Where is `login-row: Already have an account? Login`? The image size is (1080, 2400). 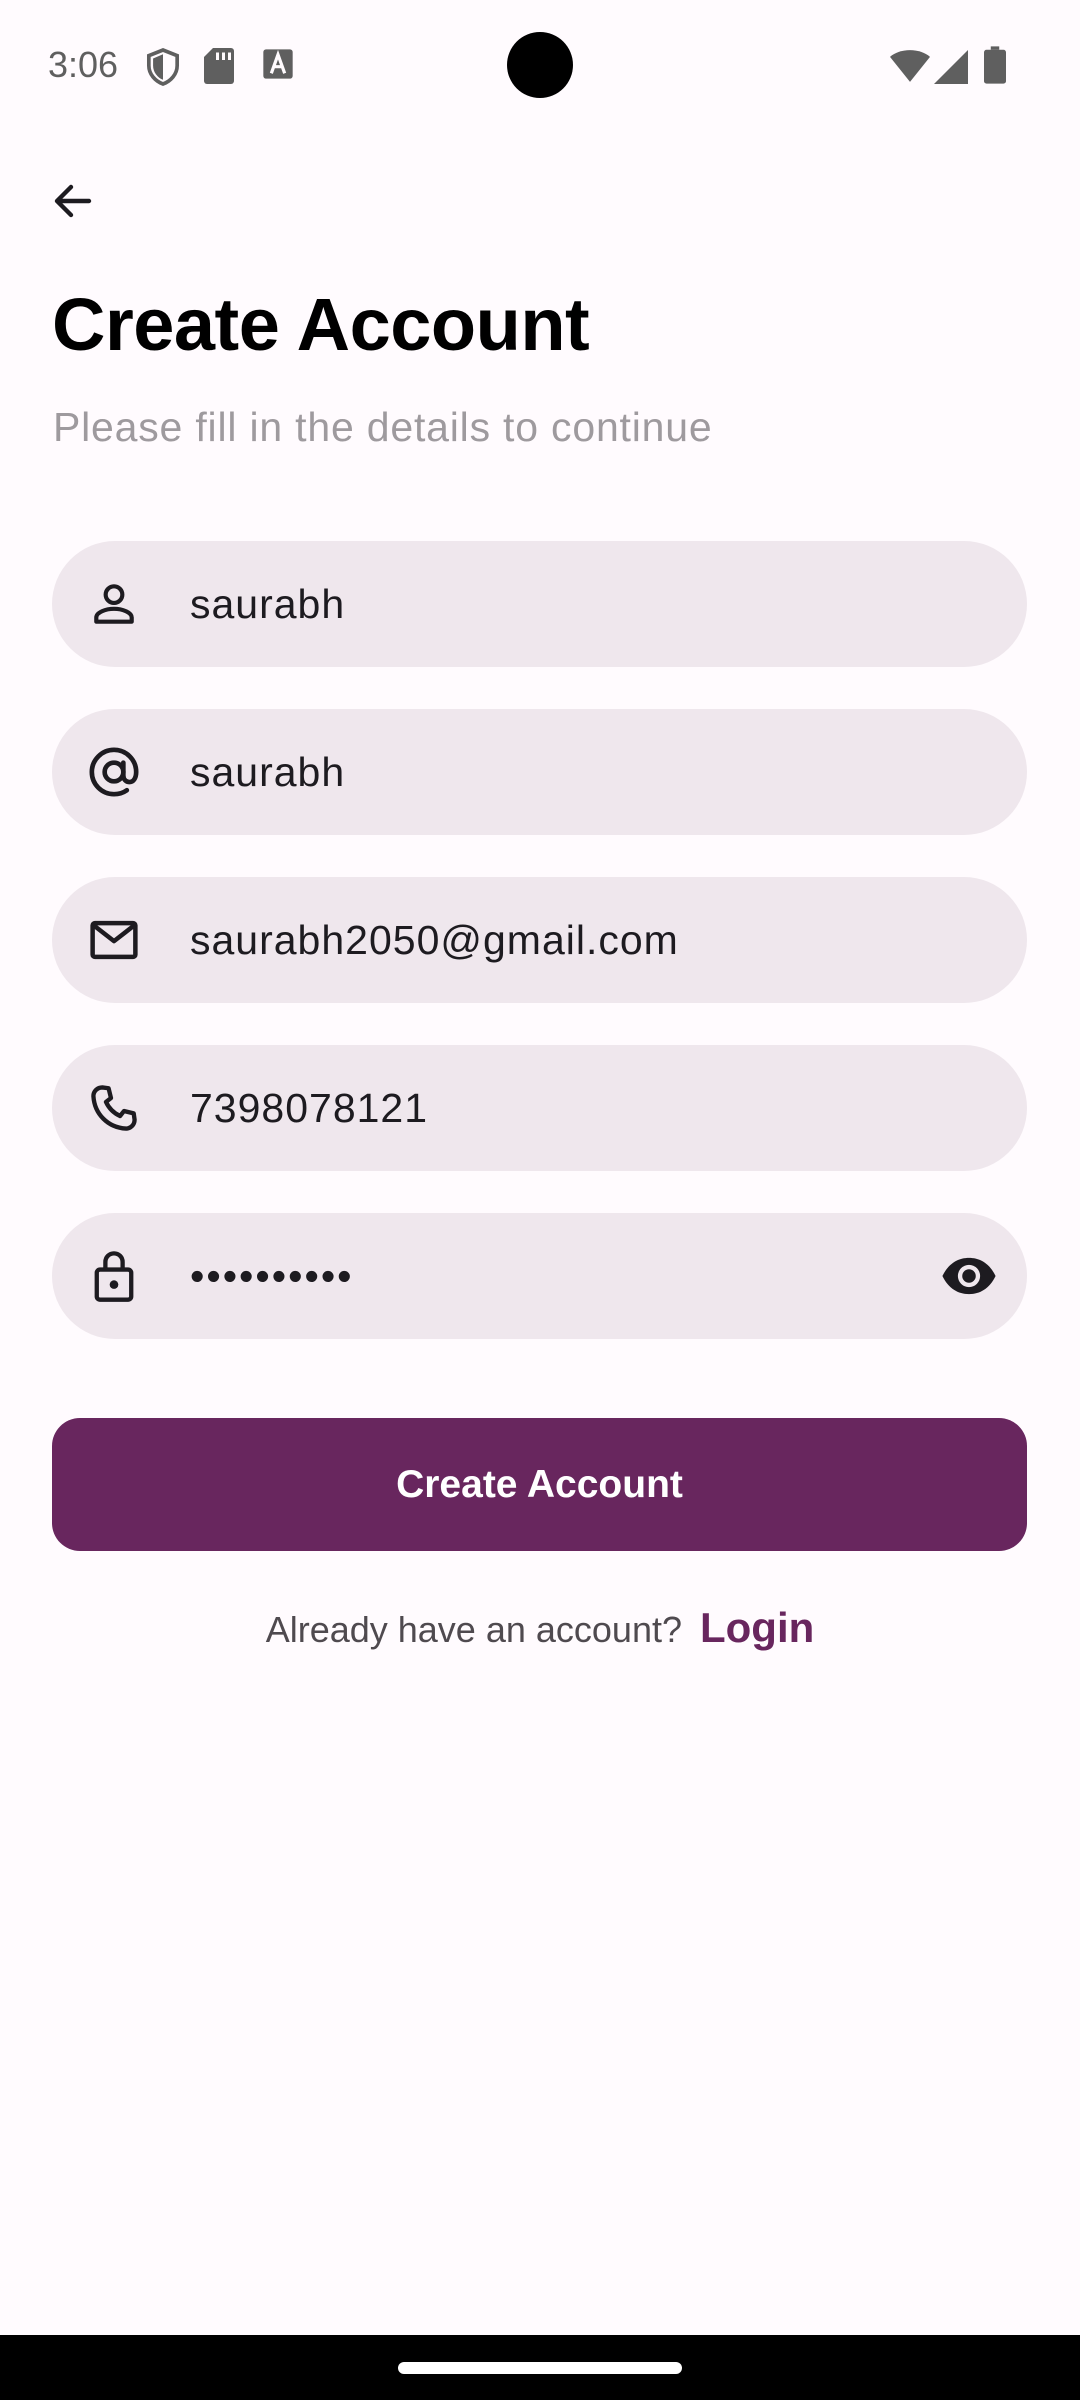 login-row: Already have an account? Login is located at coordinates (540, 1628).